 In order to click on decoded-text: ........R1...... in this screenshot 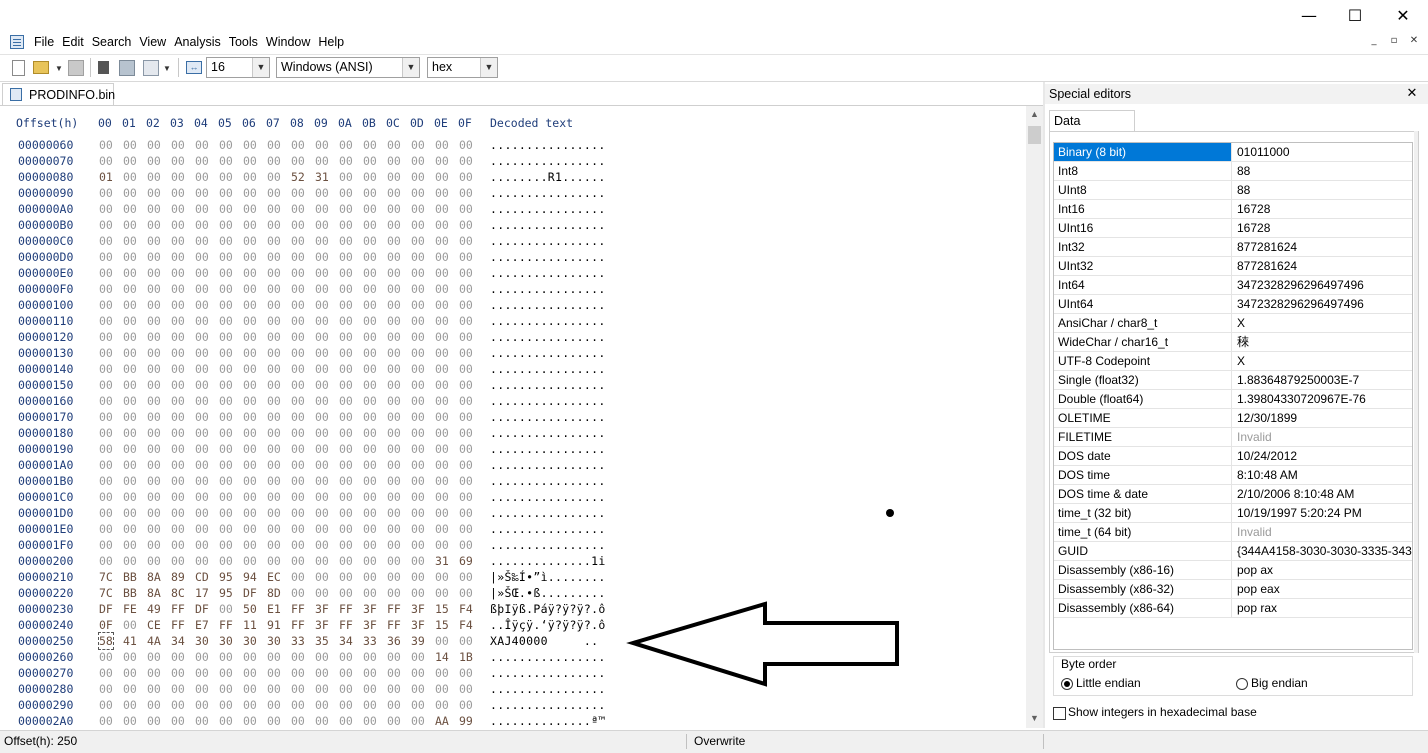, I will do `click(548, 177)`.